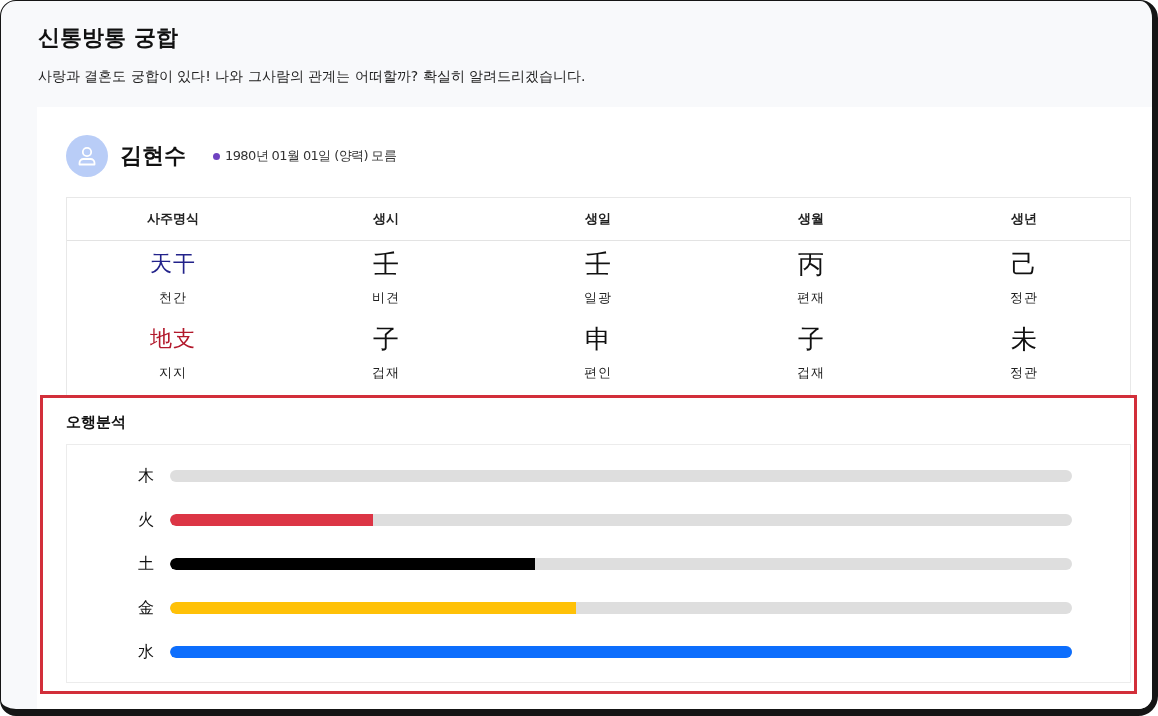 The width and height of the screenshot is (1158, 716). I want to click on hanja-cell: 申, so click(598, 339).